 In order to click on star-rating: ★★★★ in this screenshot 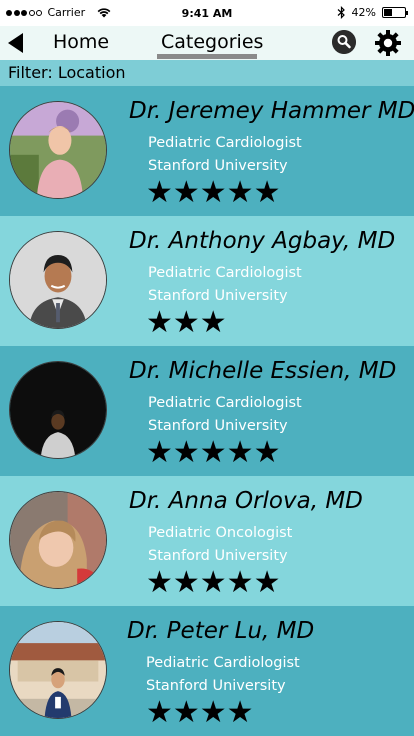, I will do `click(200, 712)`.